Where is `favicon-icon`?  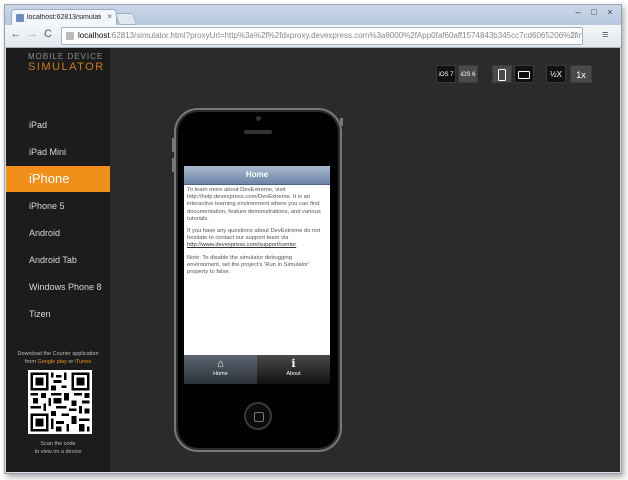 favicon-icon is located at coordinates (20, 18).